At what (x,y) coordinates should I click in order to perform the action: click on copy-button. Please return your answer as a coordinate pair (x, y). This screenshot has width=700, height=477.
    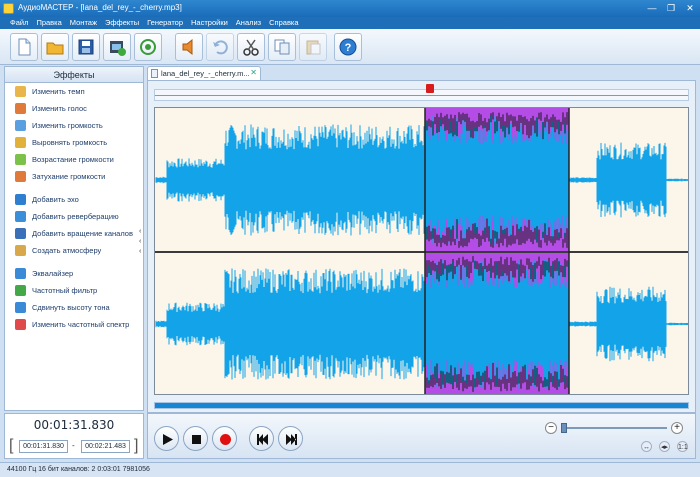
    Looking at the image, I should click on (282, 47).